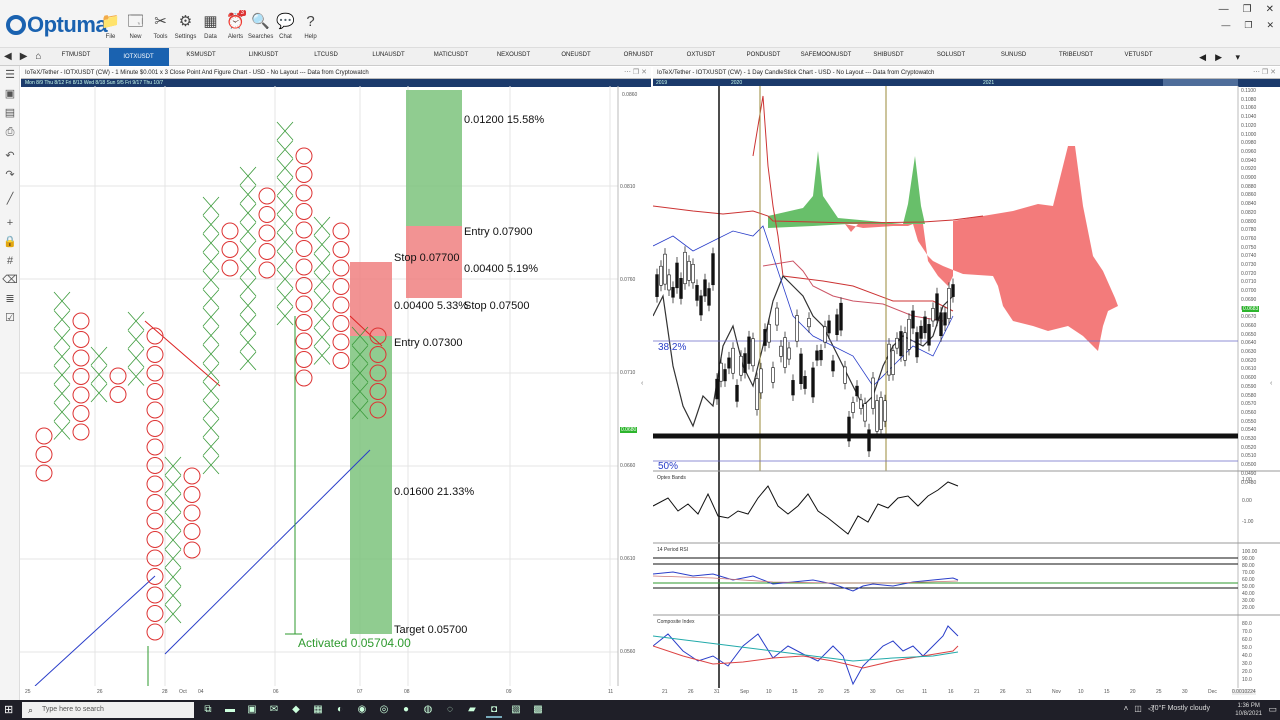 The image size is (1280, 720). I want to click on taskbar-clock: 1:36 PM 10/8/2021, so click(1248, 710).